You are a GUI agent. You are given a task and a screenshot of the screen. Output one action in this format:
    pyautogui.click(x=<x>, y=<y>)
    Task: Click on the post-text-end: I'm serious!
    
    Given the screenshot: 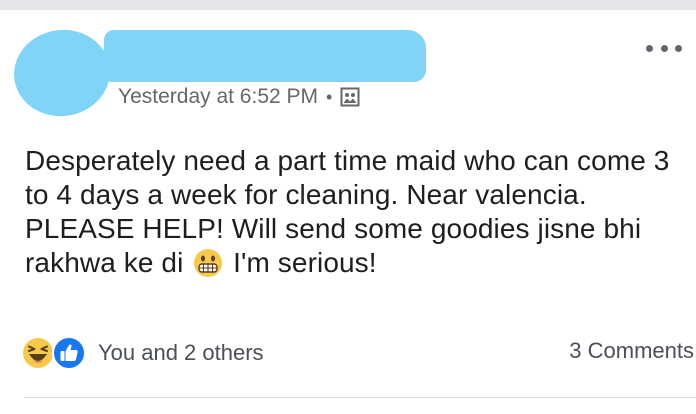 What is the action you would take?
    pyautogui.click(x=305, y=262)
    